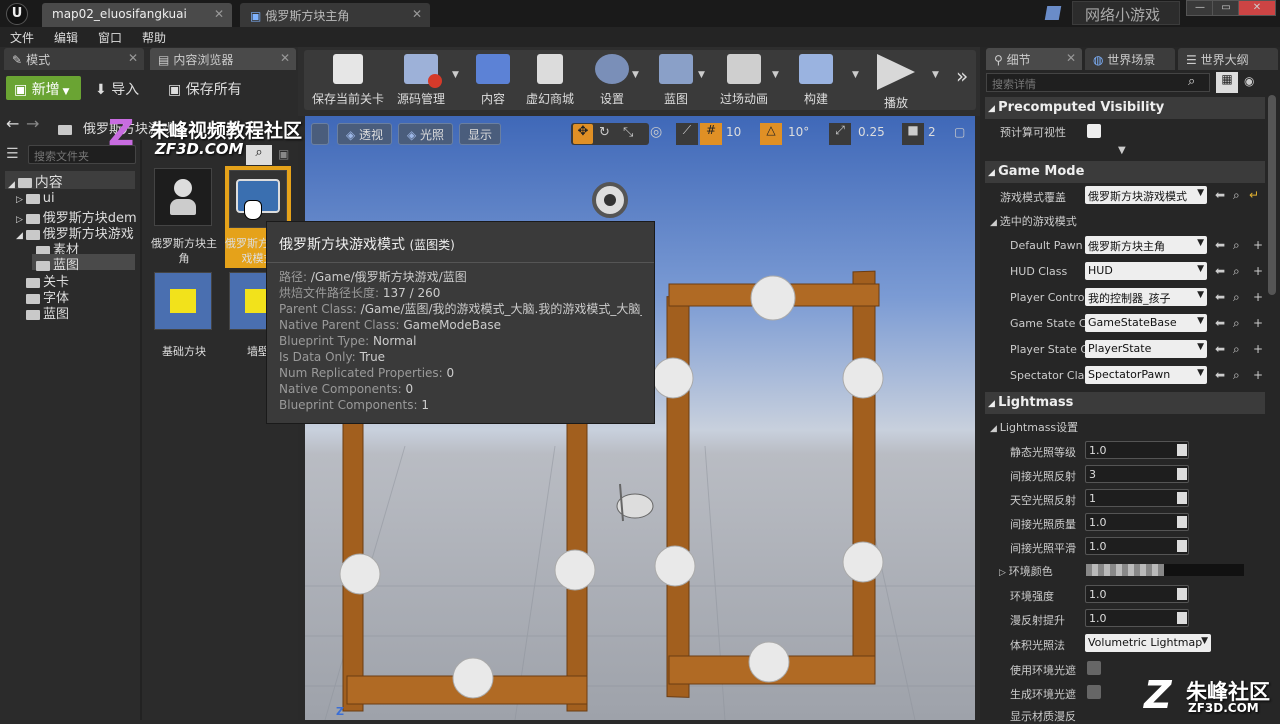 The image size is (1280, 724). I want to click on import-button: ⬇ 导入, so click(117, 89).